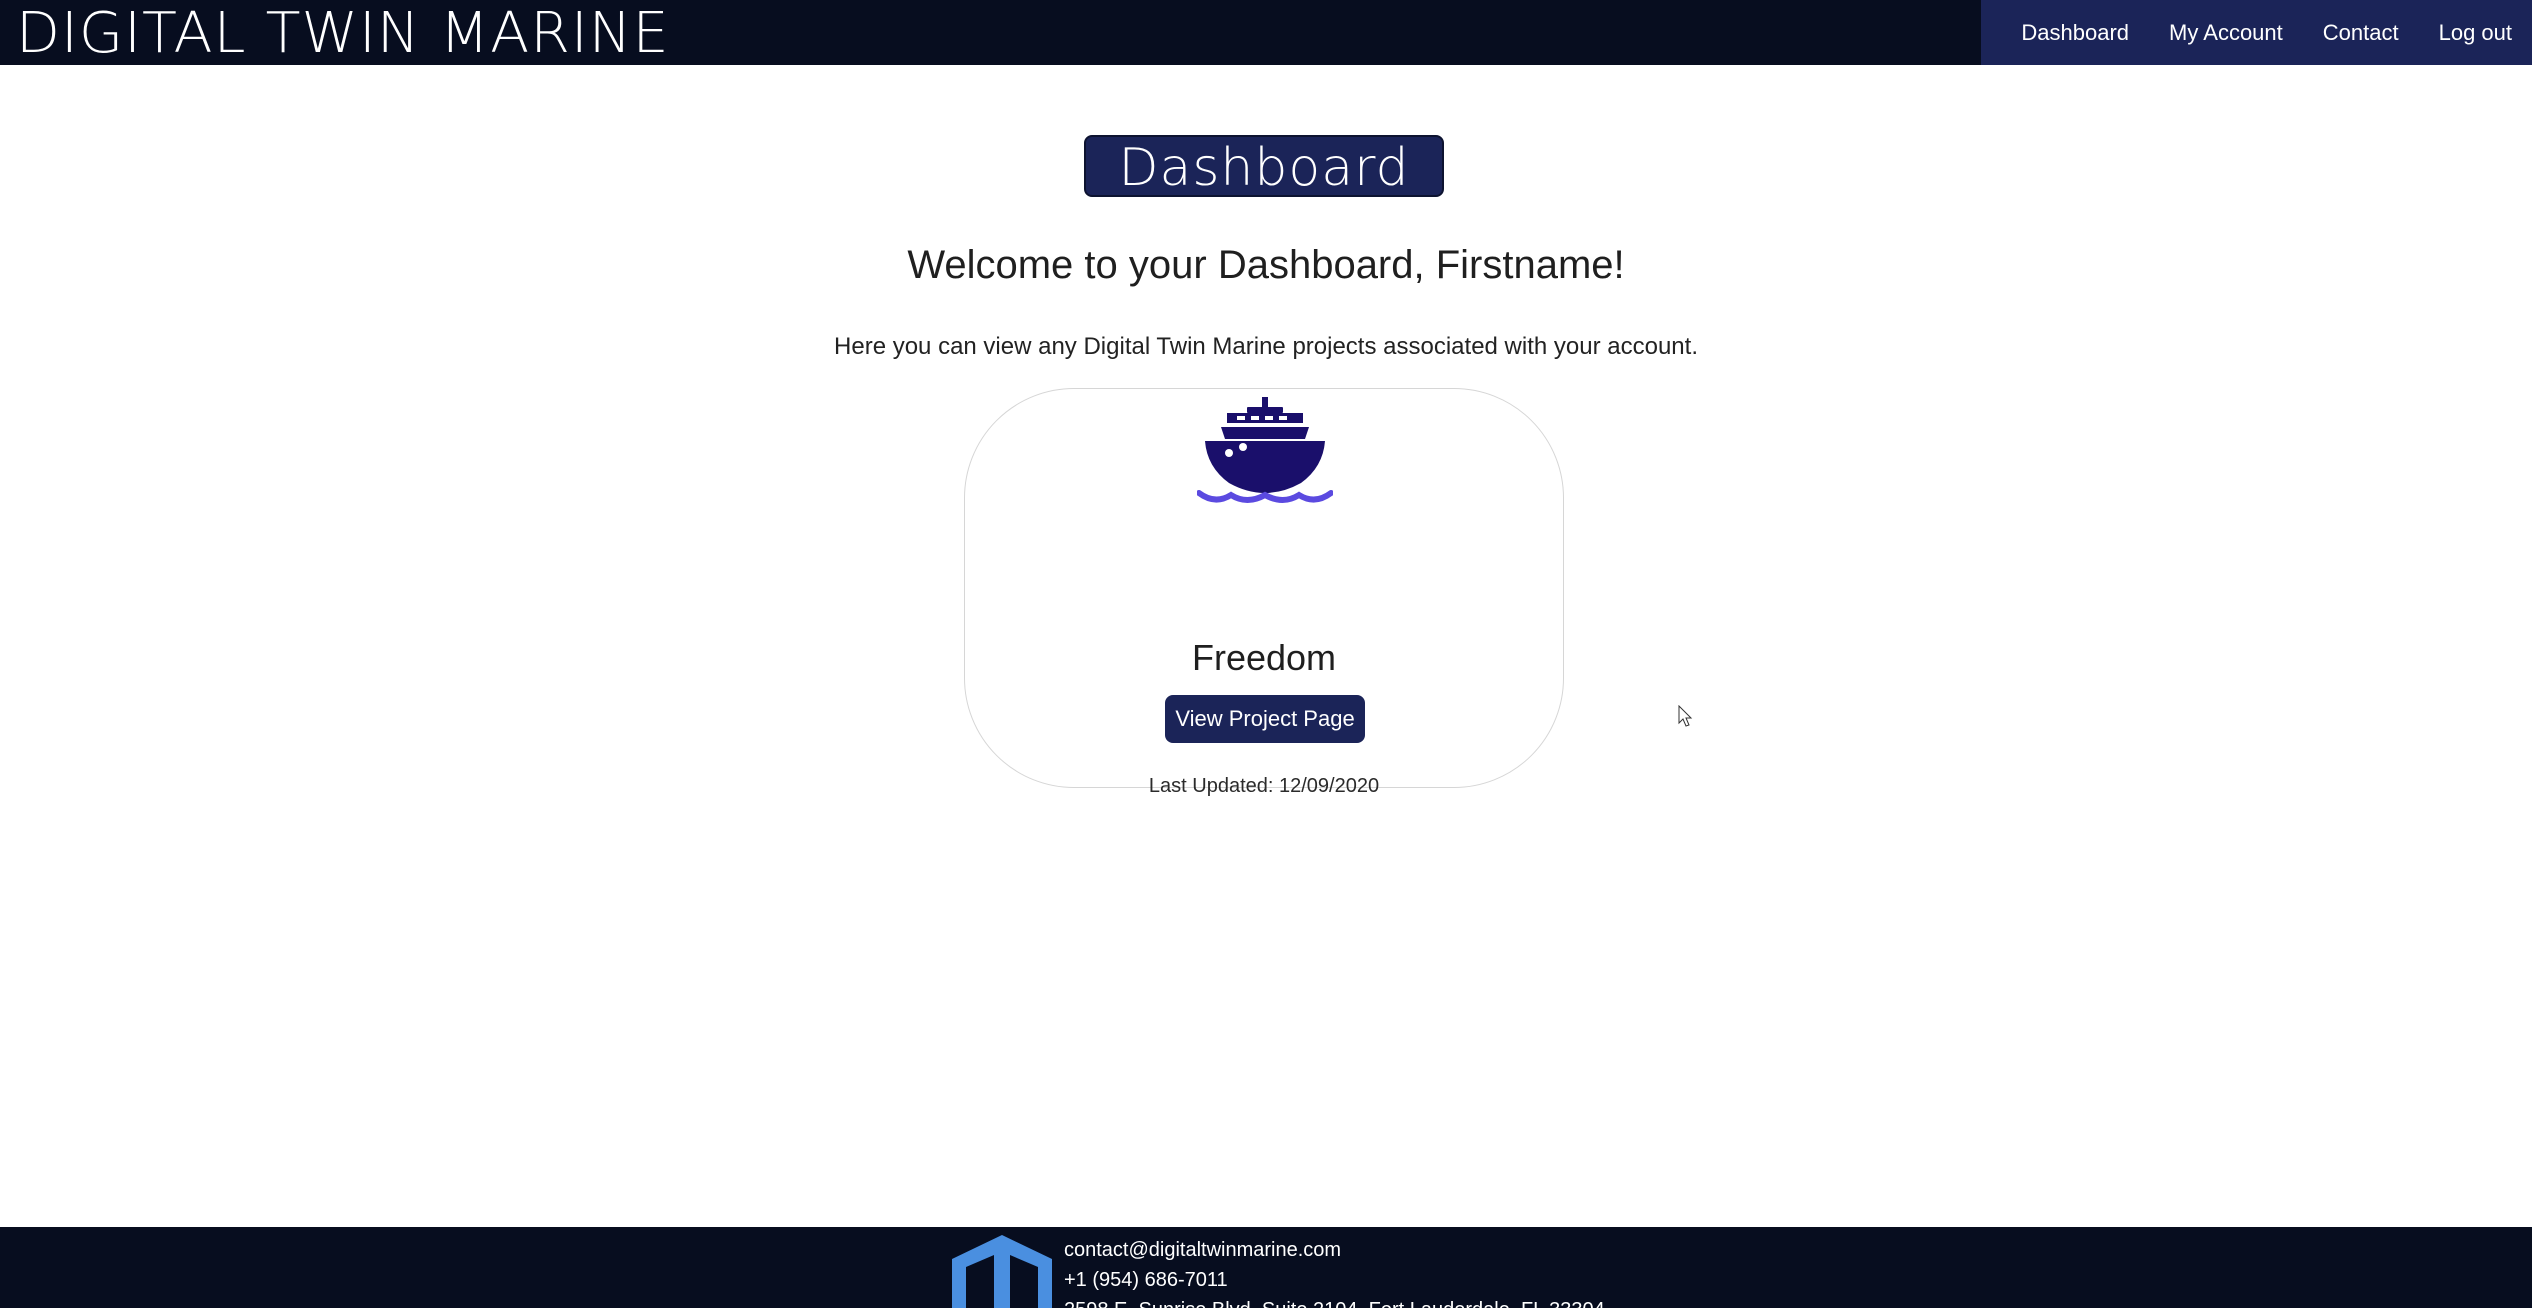  What do you see at coordinates (1264, 786) in the screenshot?
I see `last-updated-text: Last Updated: 12/09/2020` at bounding box center [1264, 786].